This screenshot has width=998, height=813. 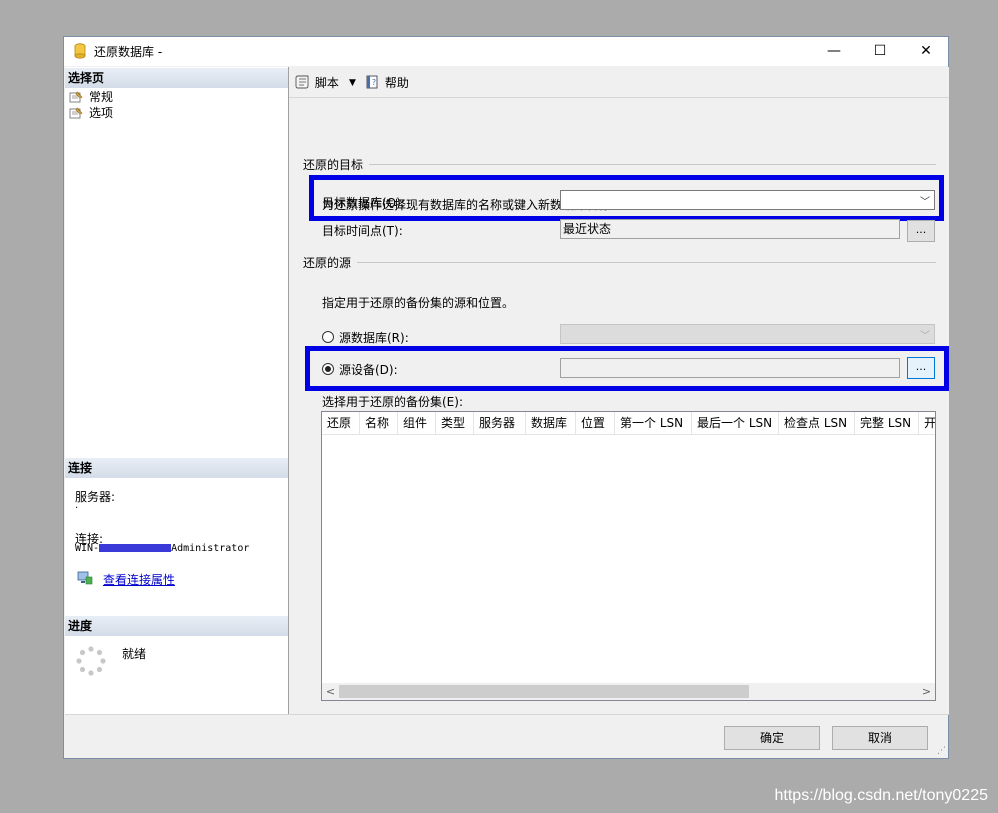 I want to click on column-header-checkpoint-lsn: 检查点 LSN, so click(x=817, y=423).